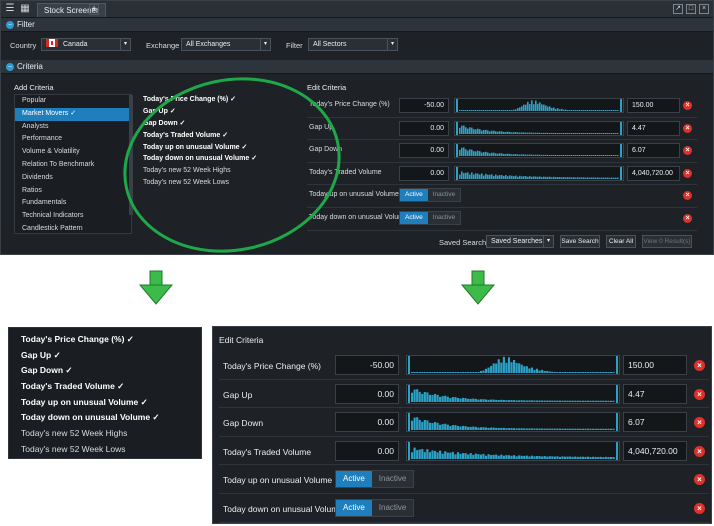  I want to click on category-item: Candlestick Pattern, so click(73, 228).